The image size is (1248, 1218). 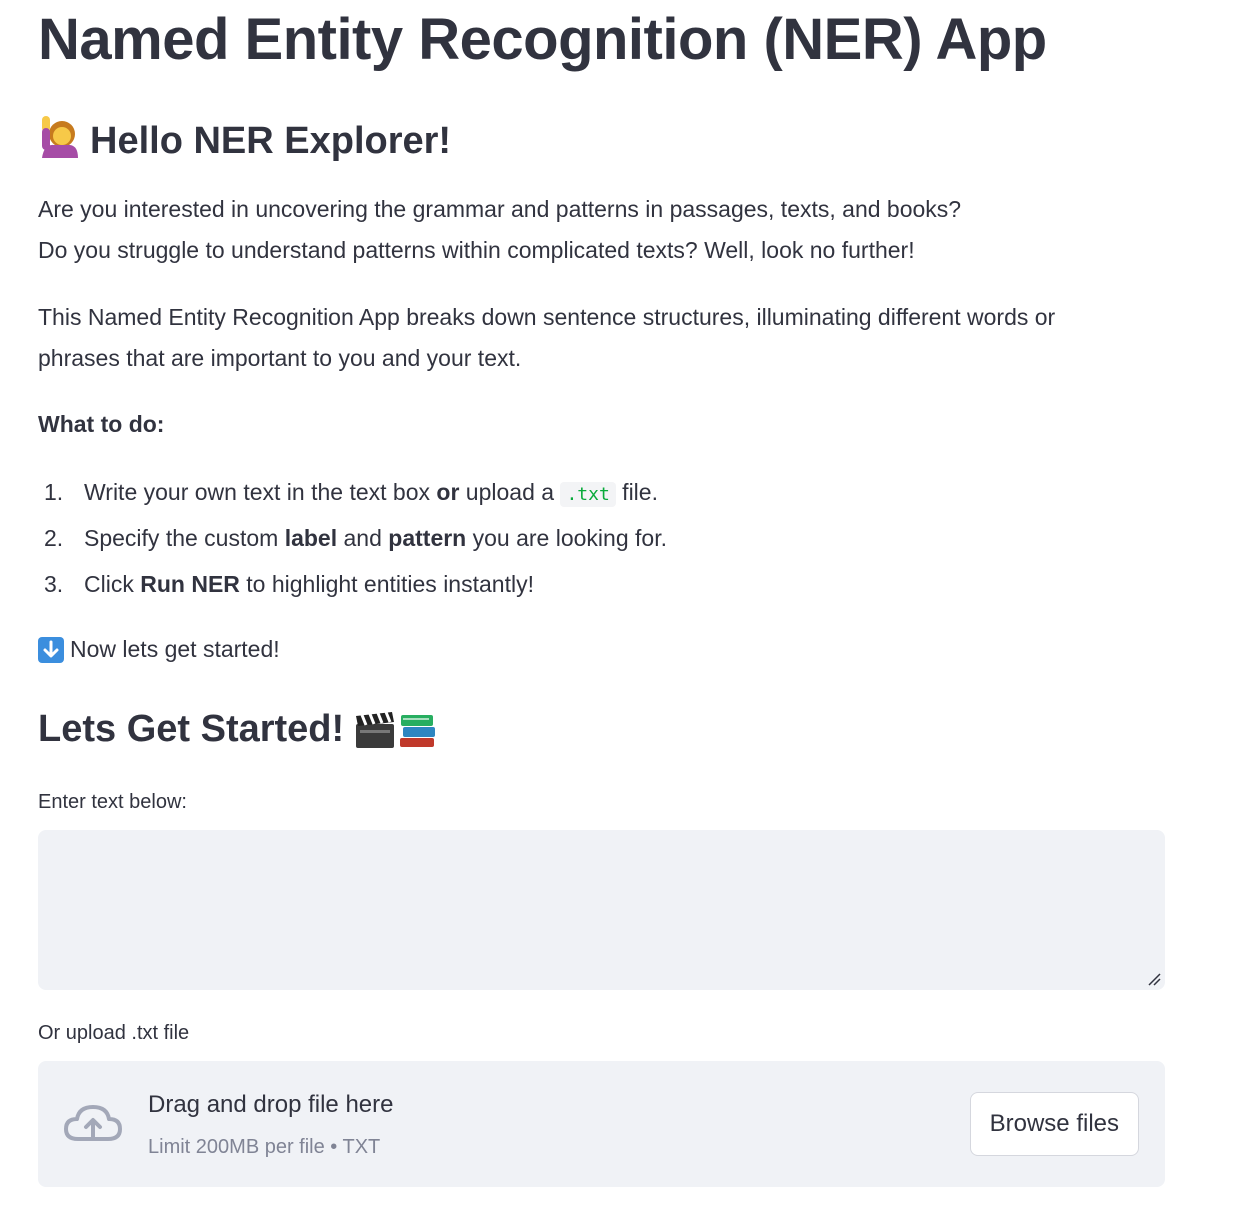 I want to click on uploader-label: Or upload .txt file, so click(x=114, y=1033).